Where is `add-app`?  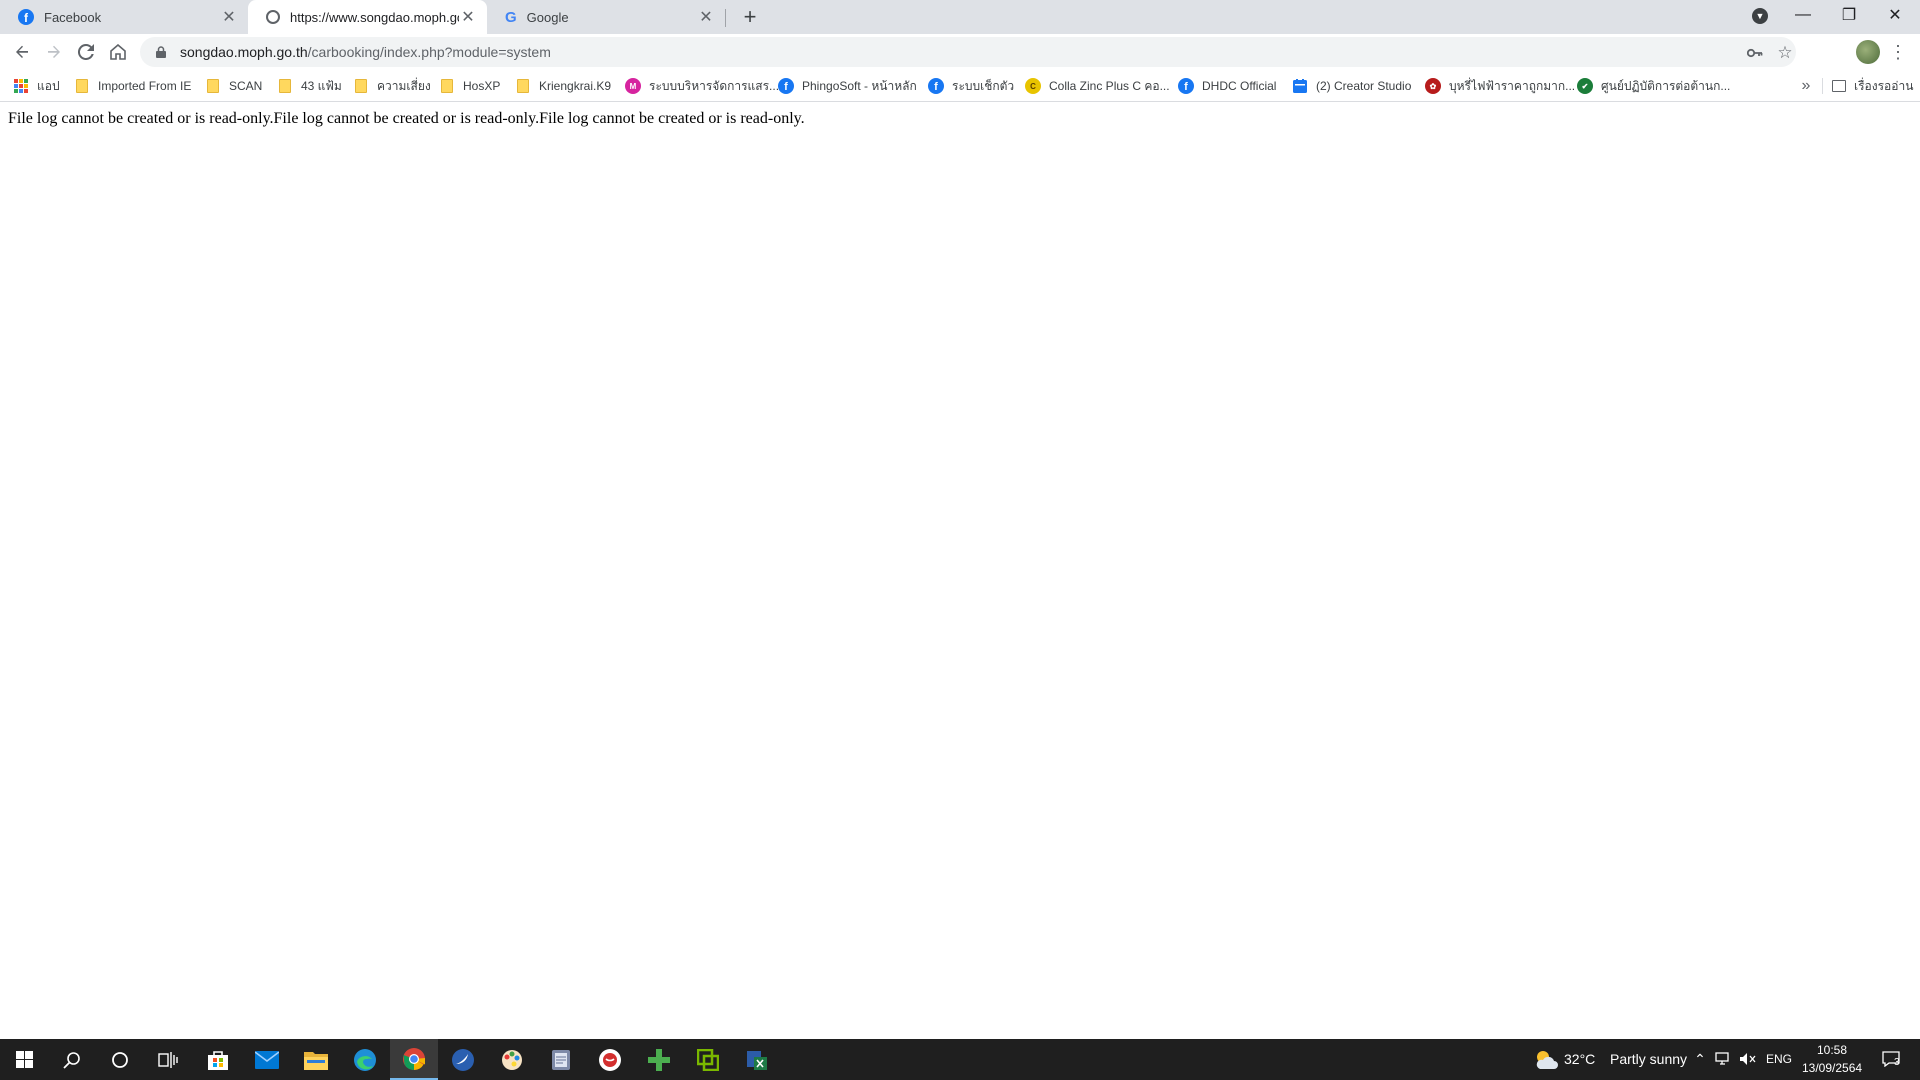
add-app is located at coordinates (659, 1059).